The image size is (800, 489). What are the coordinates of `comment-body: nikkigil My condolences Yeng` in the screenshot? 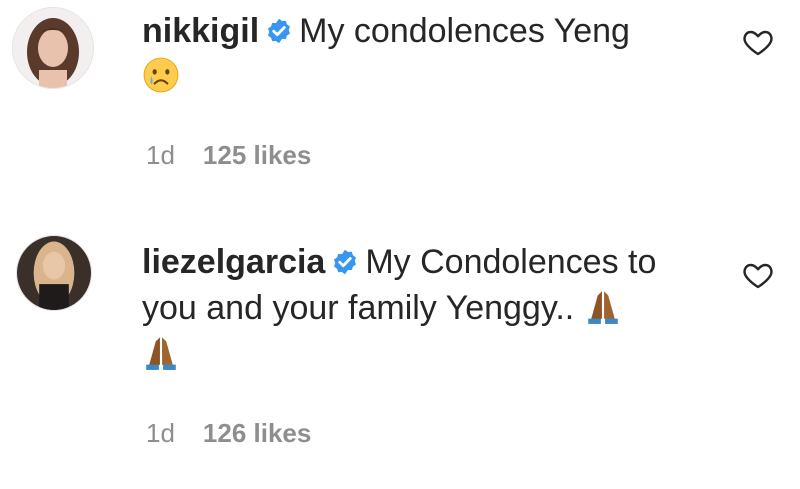 It's located at (426, 54).